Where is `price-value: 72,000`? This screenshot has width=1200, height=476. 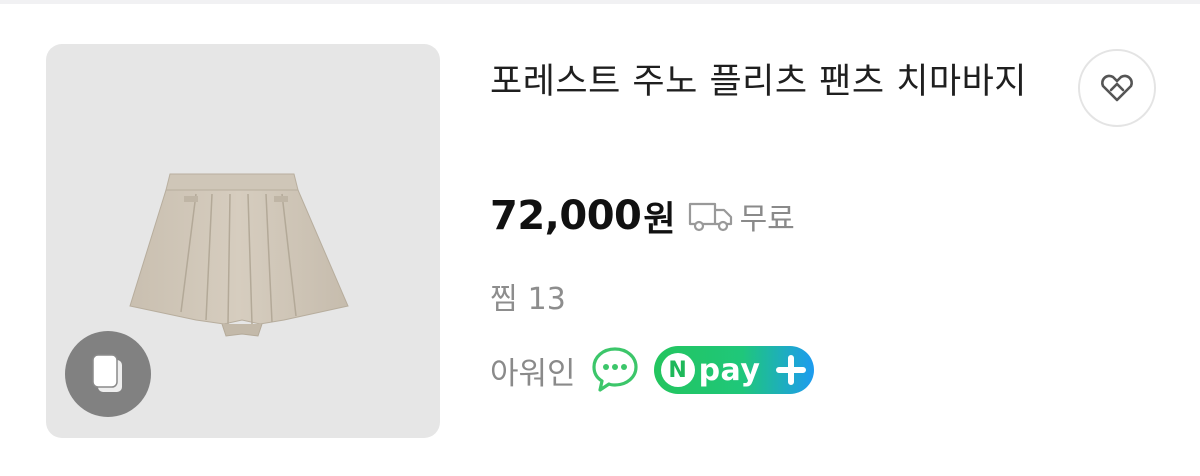 price-value: 72,000 is located at coordinates (566, 216).